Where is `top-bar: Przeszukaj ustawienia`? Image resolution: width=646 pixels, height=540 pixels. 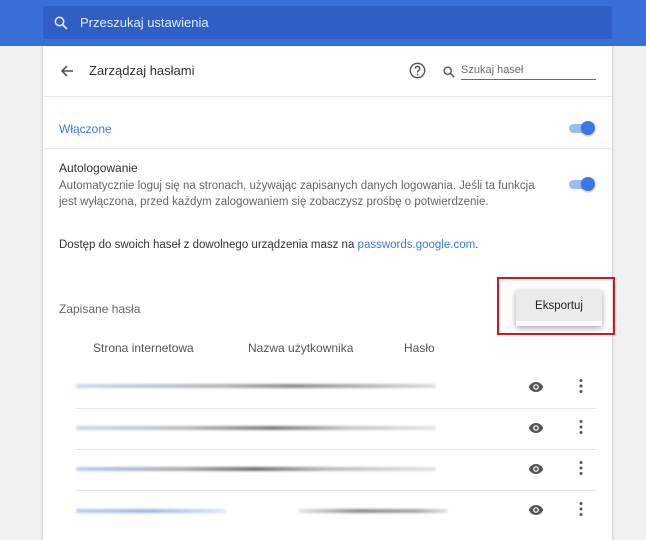
top-bar: Przeszukaj ustawienia is located at coordinates (323, 23).